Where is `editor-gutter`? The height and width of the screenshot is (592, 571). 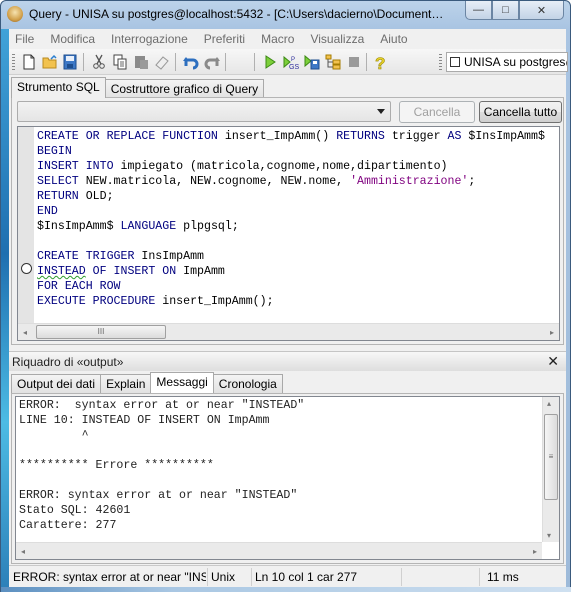
editor-gutter is located at coordinates (26, 225).